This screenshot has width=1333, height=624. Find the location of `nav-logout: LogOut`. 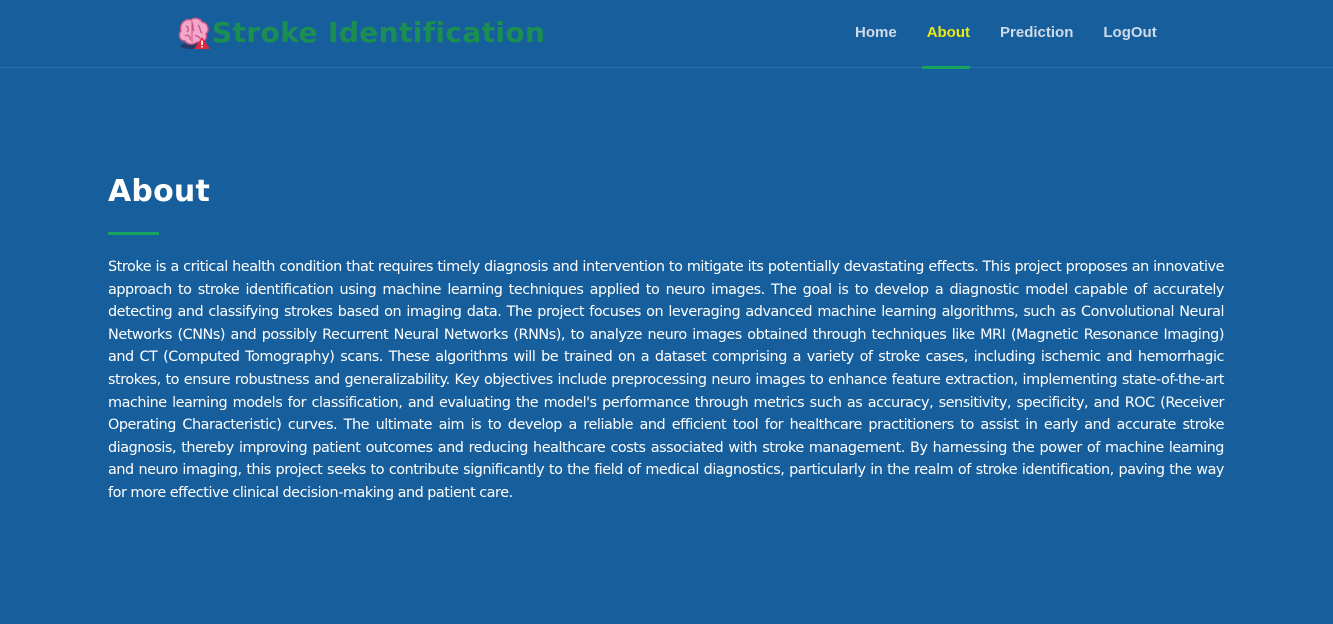

nav-logout: LogOut is located at coordinates (1129, 34).